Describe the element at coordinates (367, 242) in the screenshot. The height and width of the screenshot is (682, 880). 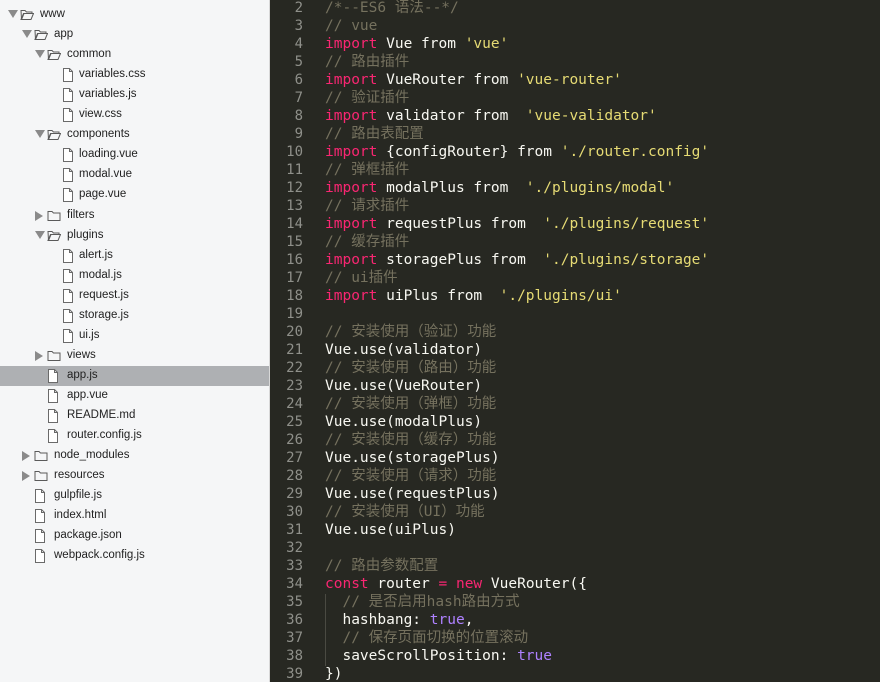
I see `code-text: // 缓存插件` at that location.